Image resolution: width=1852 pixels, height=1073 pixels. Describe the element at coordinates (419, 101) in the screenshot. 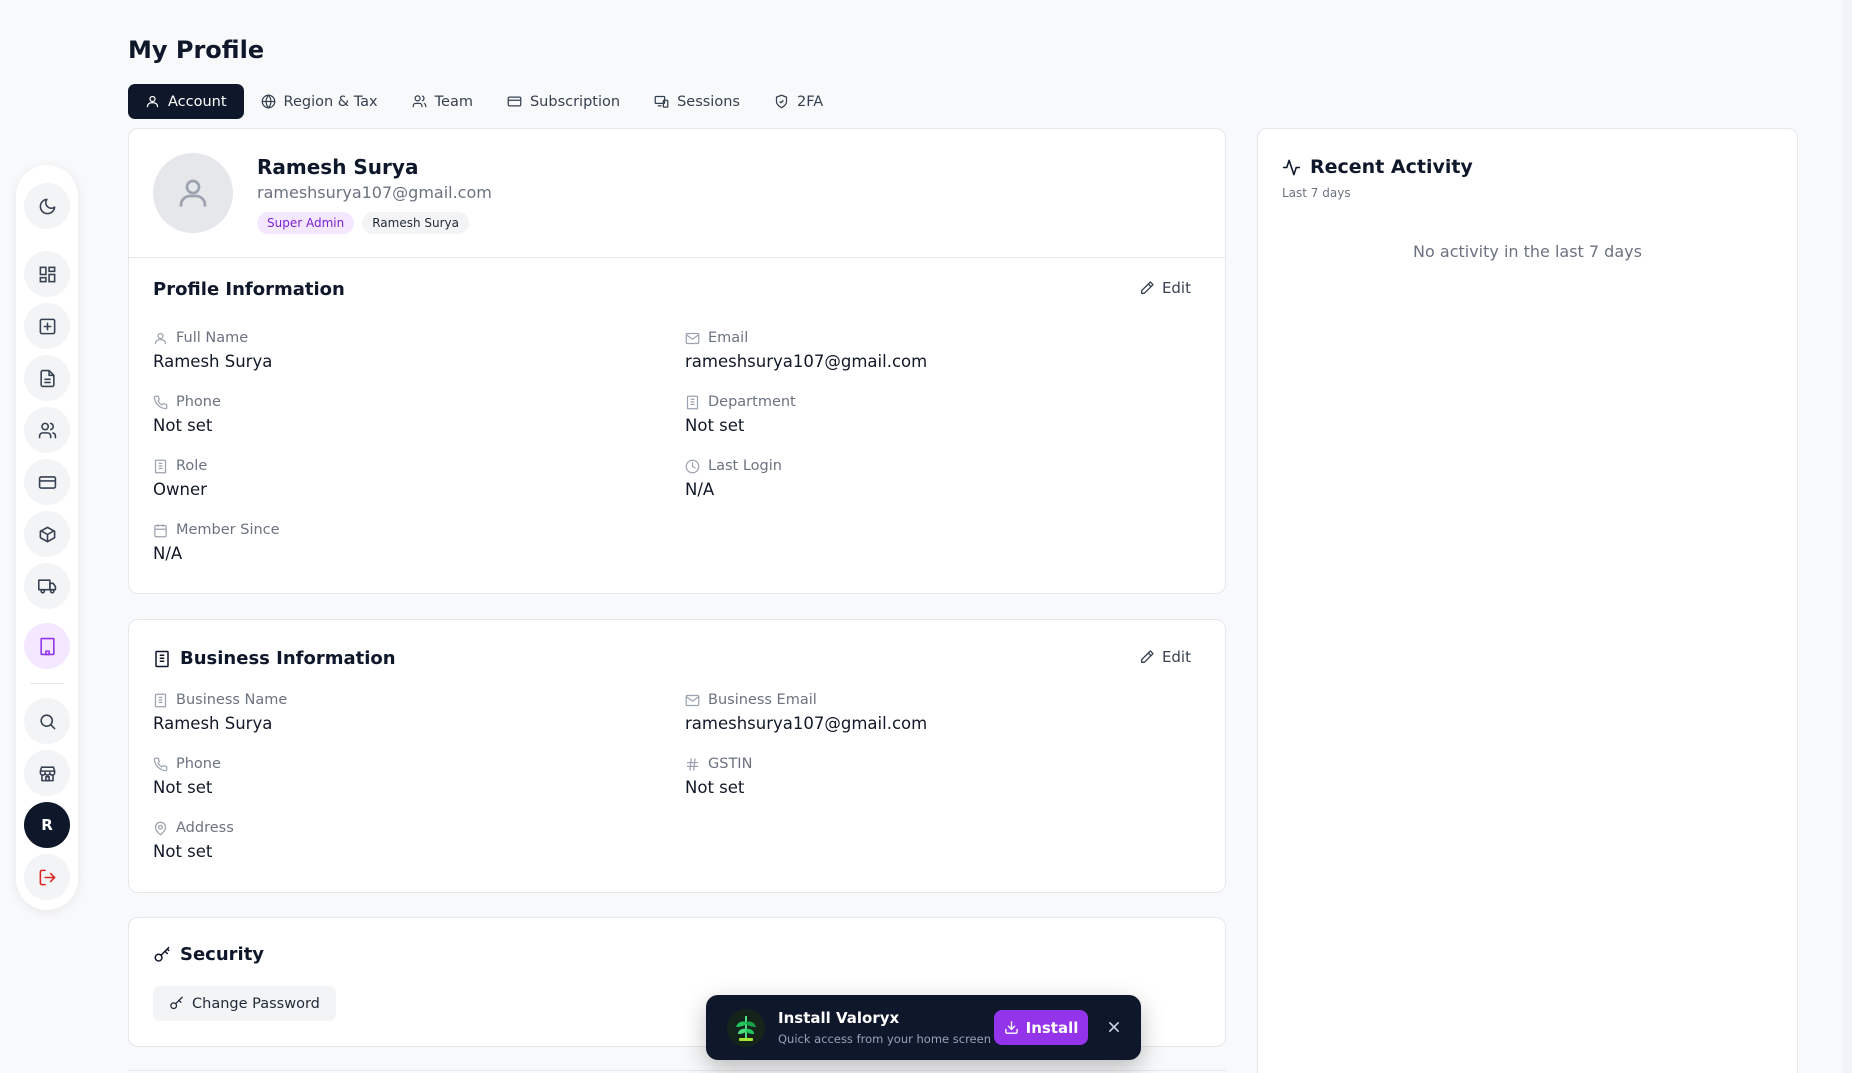

I see `users-icon` at that location.